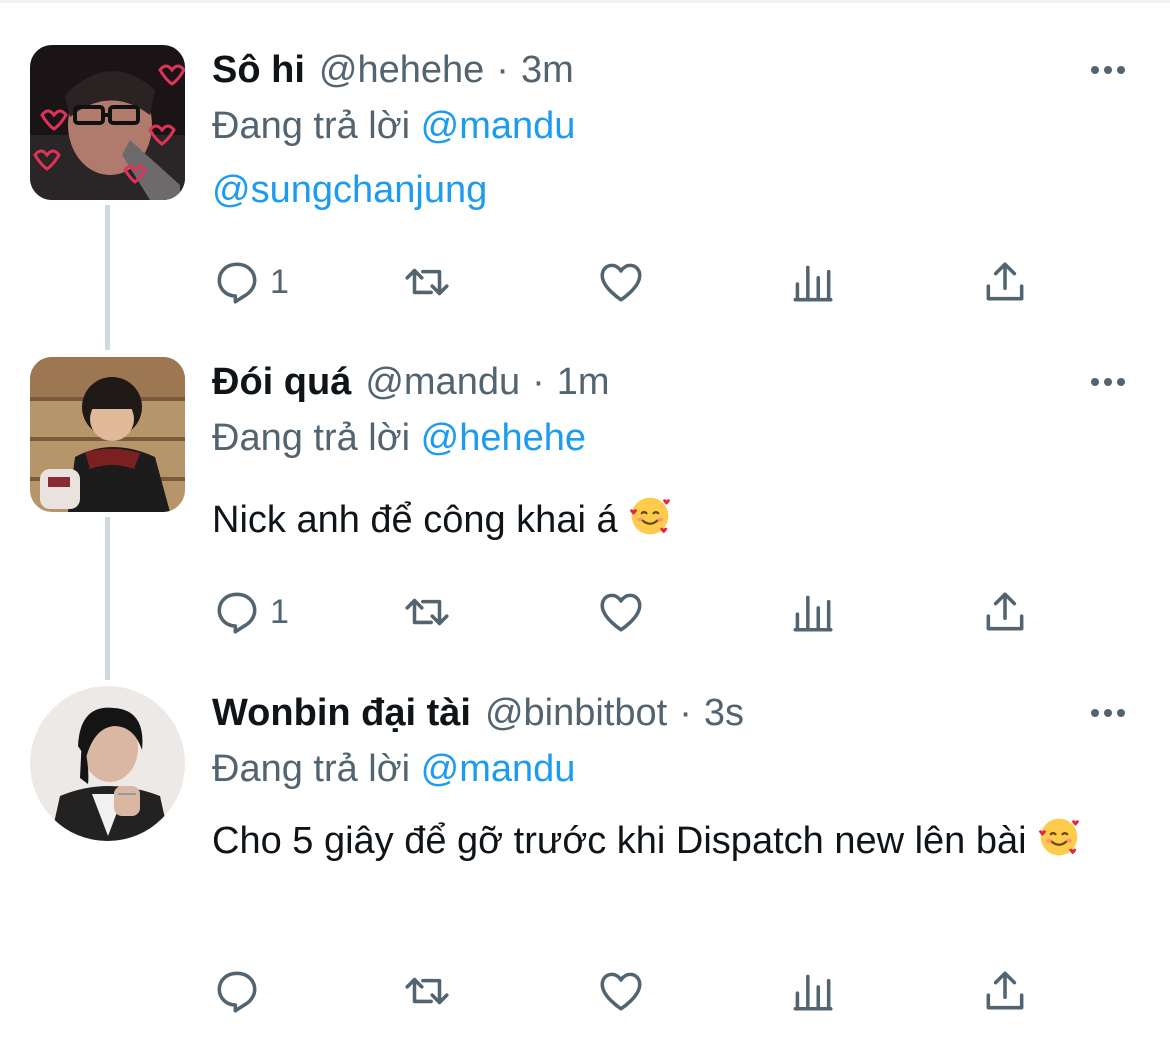 Image resolution: width=1170 pixels, height=1039 pixels. I want to click on tweet-text-body: Nick anh để công khai á, so click(415, 520).